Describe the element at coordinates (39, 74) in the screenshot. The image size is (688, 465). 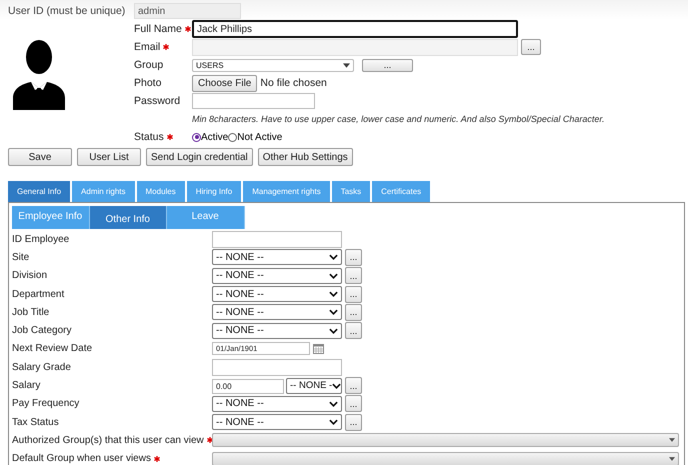
I see `avatar-icon` at that location.